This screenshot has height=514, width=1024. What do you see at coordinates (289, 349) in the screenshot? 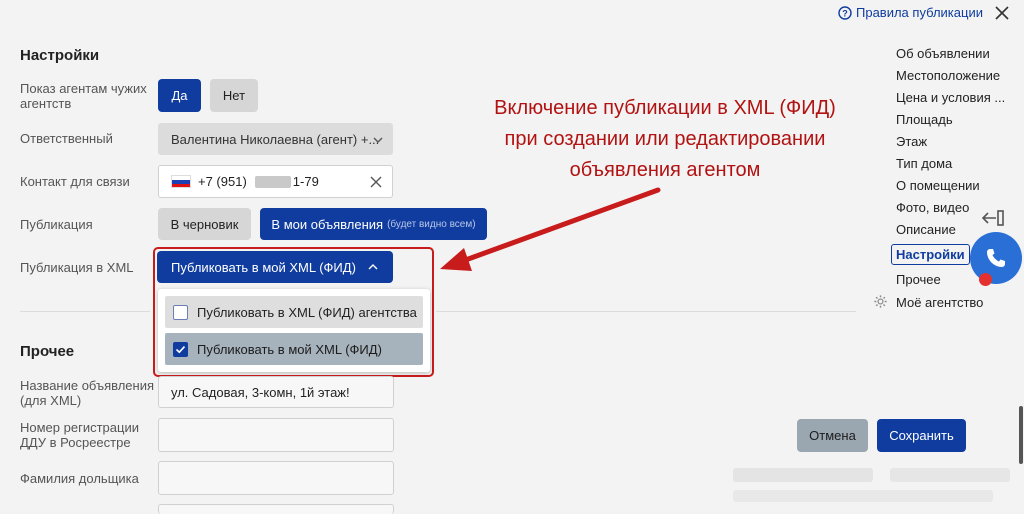
I see `xml-option-label: Публиковать в мой XML (ФИД)` at bounding box center [289, 349].